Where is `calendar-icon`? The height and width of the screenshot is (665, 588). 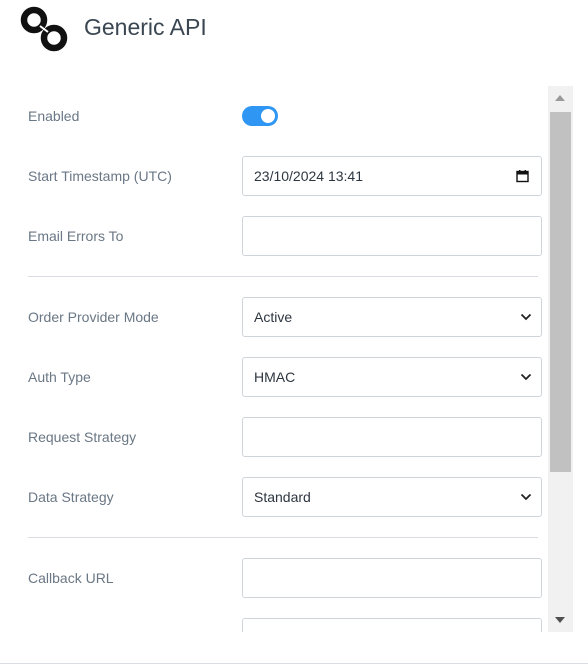 calendar-icon is located at coordinates (522, 176).